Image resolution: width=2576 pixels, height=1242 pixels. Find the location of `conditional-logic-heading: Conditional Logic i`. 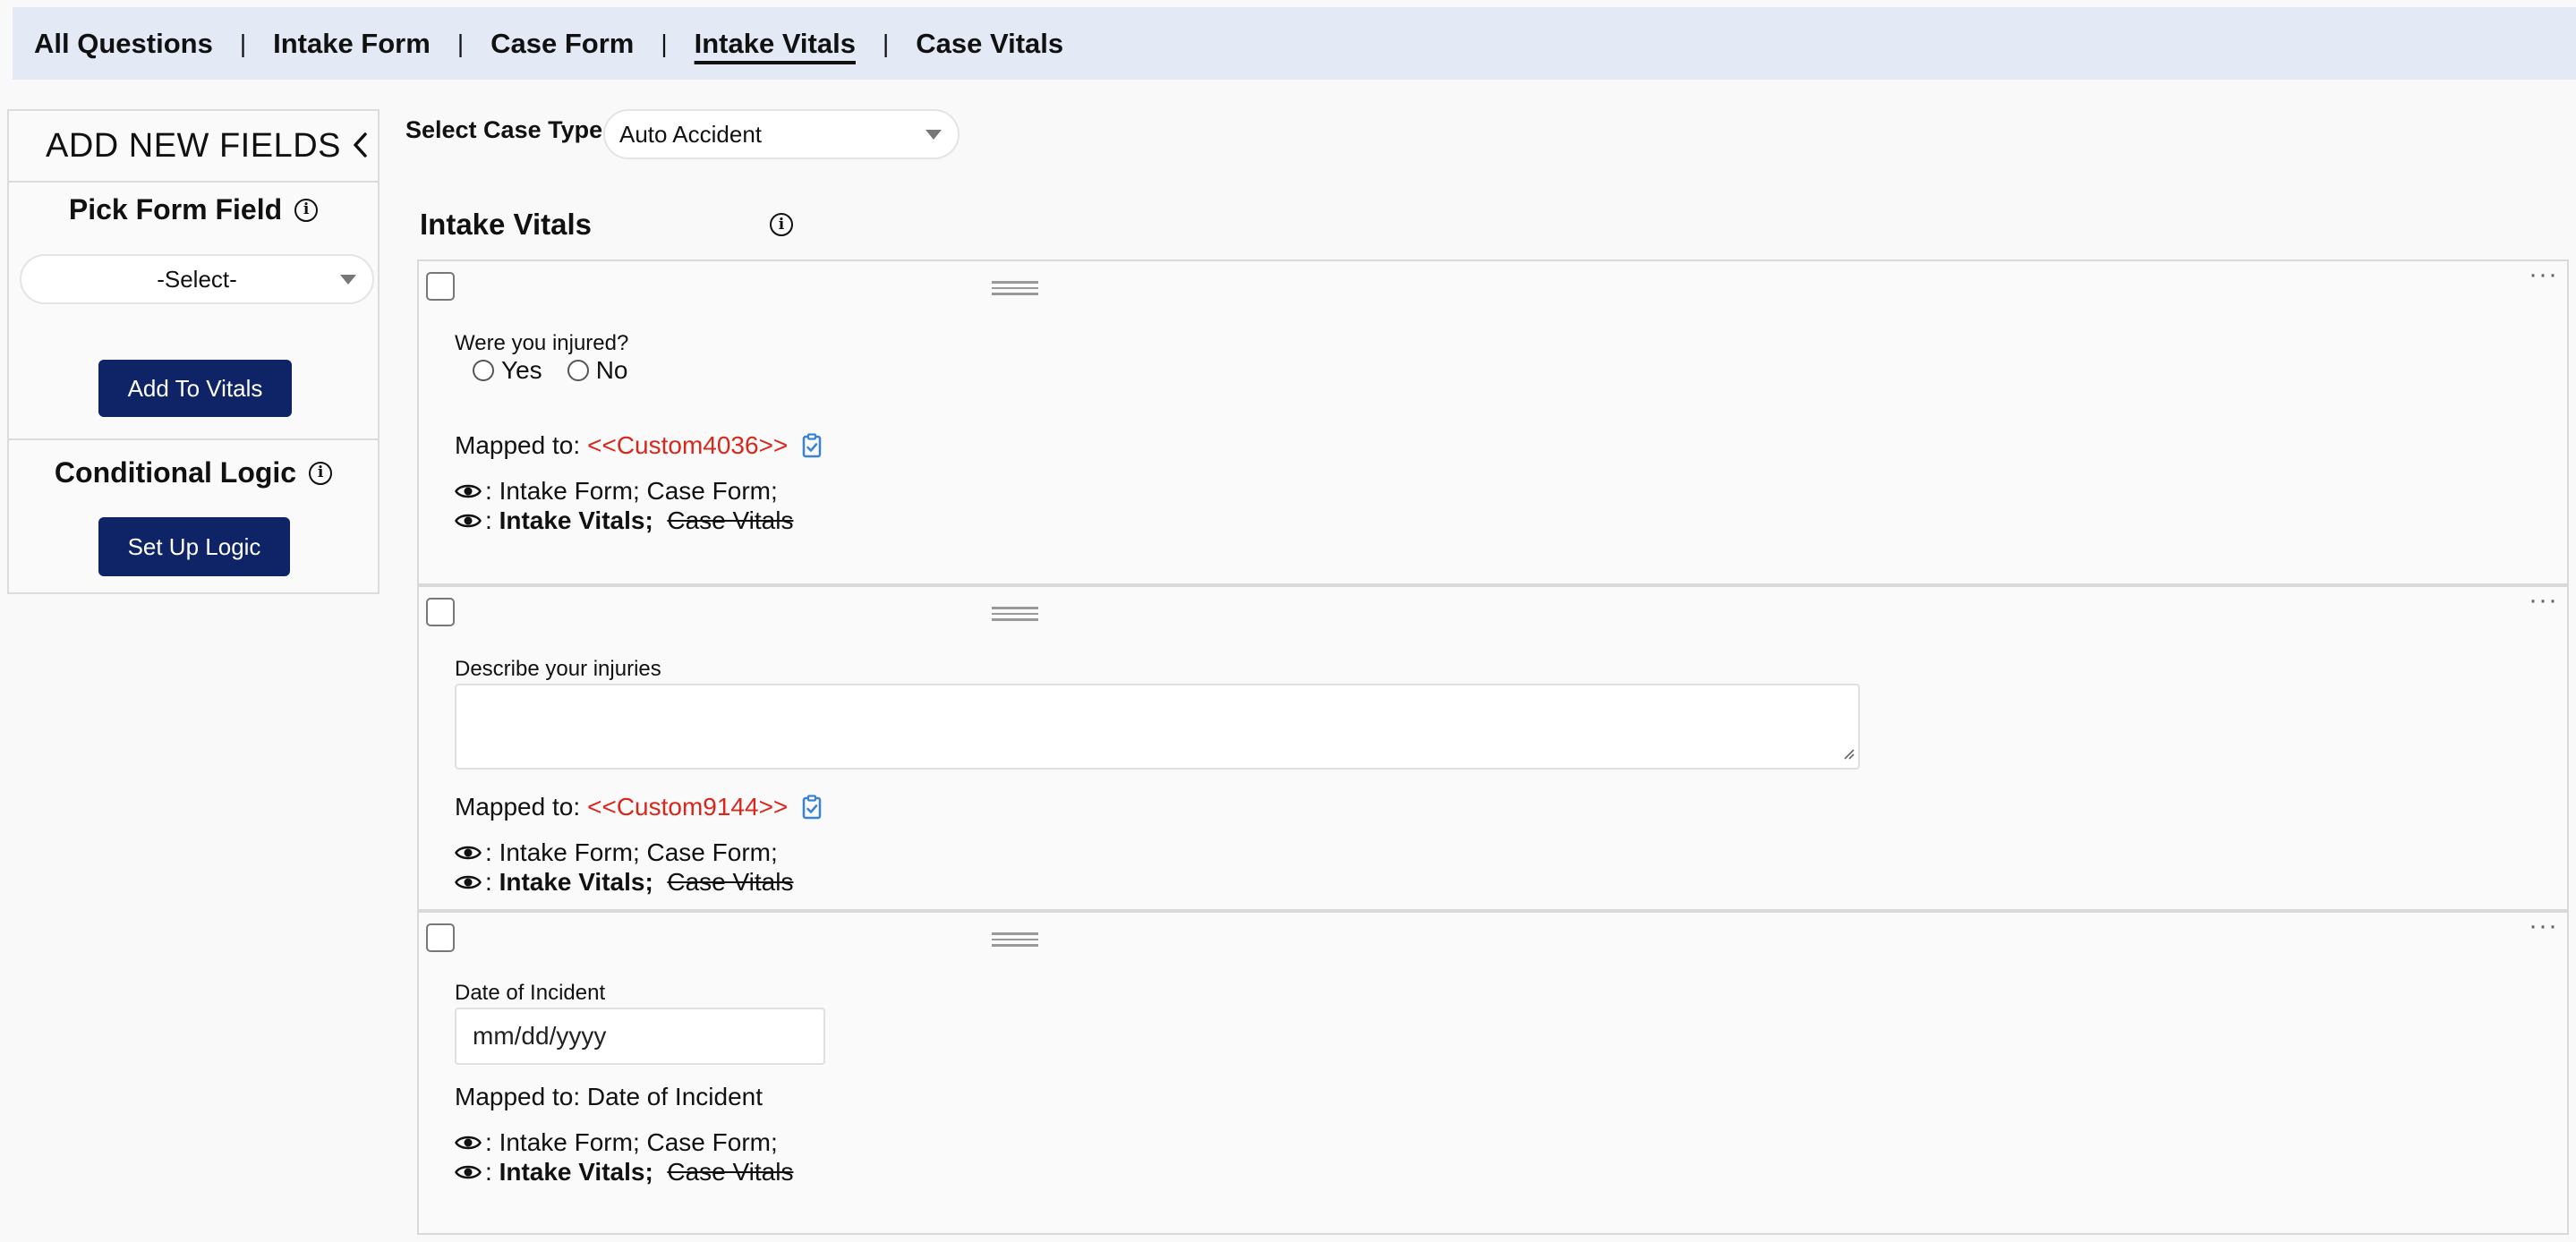

conditional-logic-heading: Conditional Logic i is located at coordinates (193, 473).